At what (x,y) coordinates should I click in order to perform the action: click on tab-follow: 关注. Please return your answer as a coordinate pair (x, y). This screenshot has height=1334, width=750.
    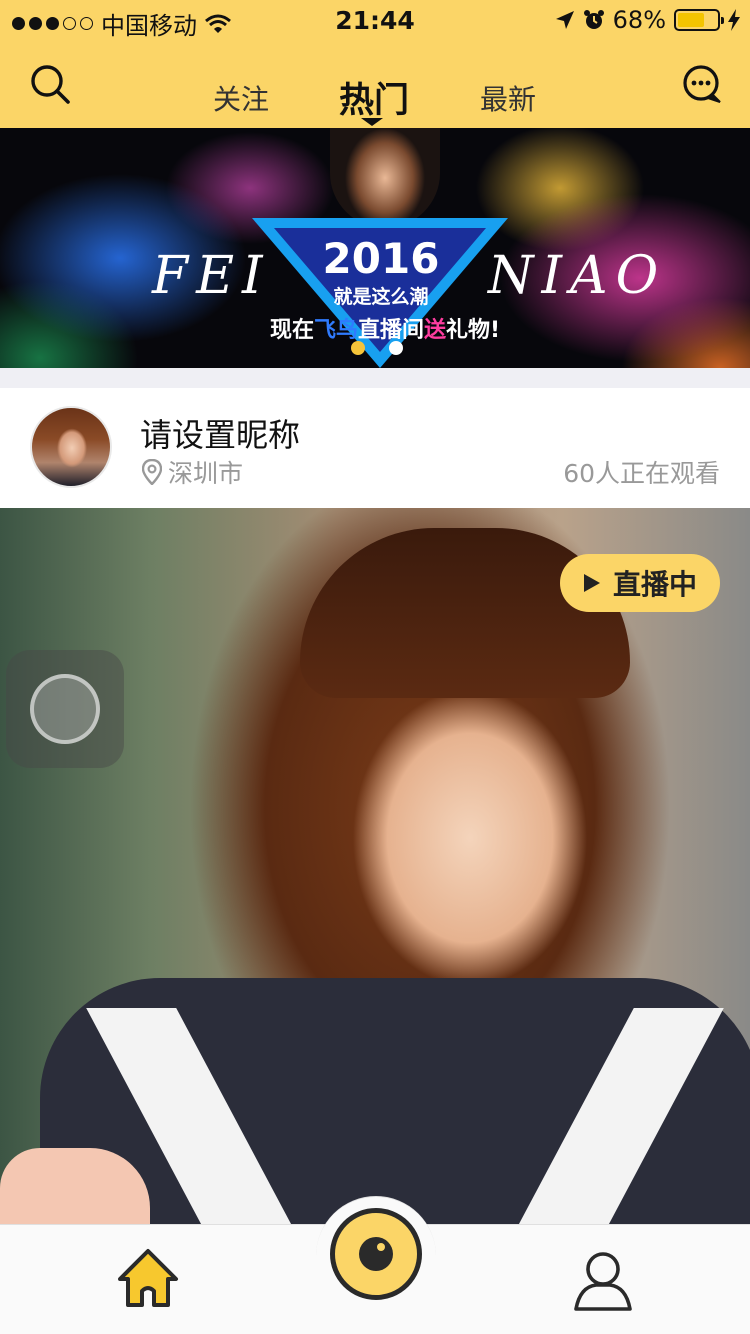
    Looking at the image, I should click on (241, 98).